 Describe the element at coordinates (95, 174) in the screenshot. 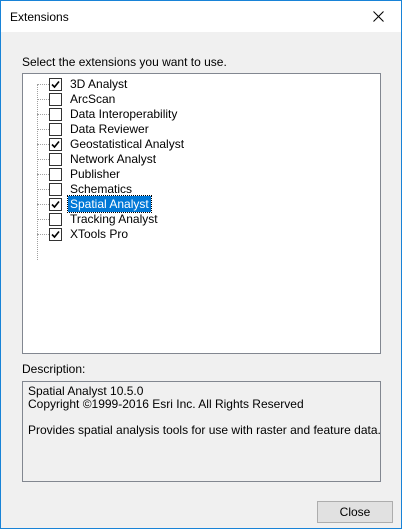

I see `extension-label: Publisher` at that location.